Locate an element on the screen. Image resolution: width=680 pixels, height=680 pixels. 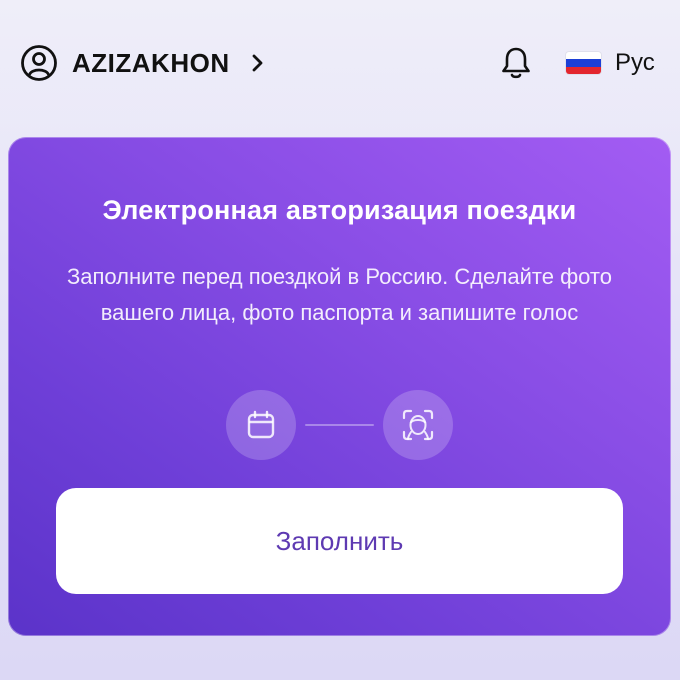
face-scan-icon is located at coordinates (418, 425).